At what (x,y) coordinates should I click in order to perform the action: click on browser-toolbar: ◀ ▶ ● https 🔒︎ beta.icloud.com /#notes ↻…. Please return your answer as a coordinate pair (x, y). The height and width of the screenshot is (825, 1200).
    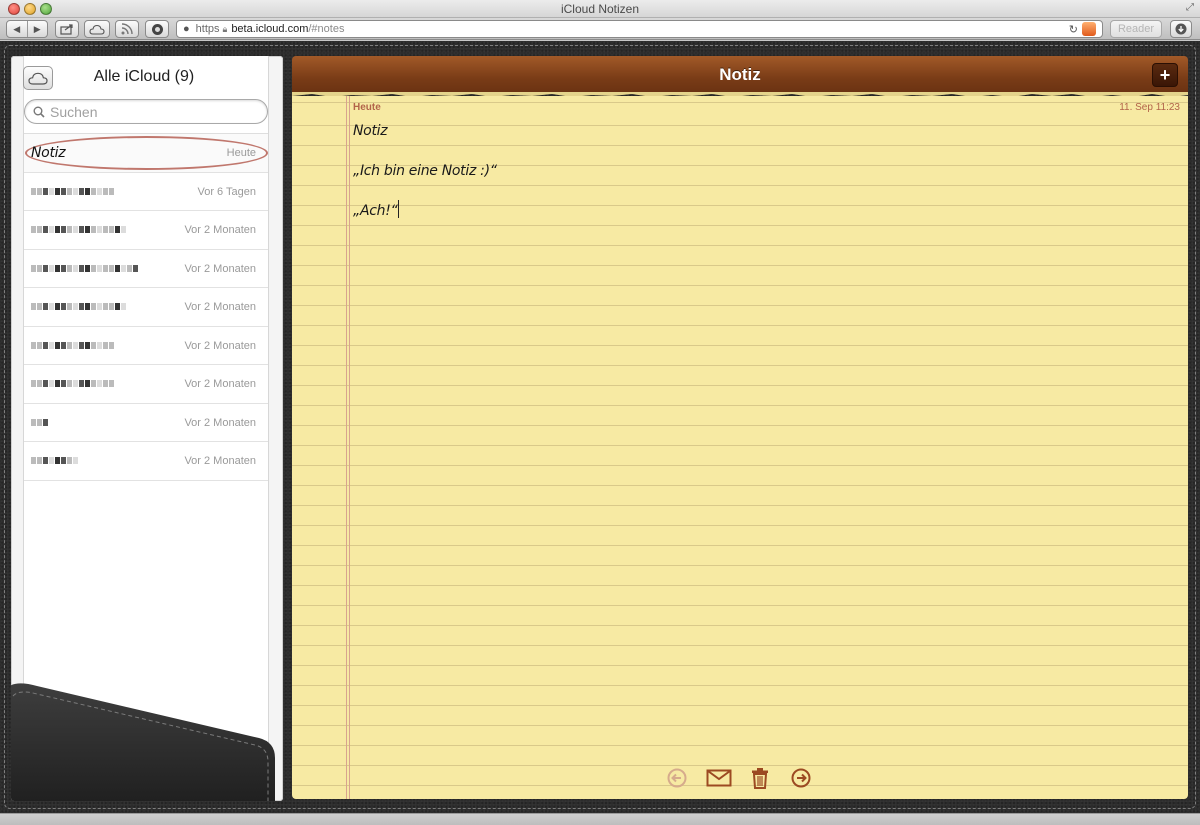
    Looking at the image, I should click on (600, 29).